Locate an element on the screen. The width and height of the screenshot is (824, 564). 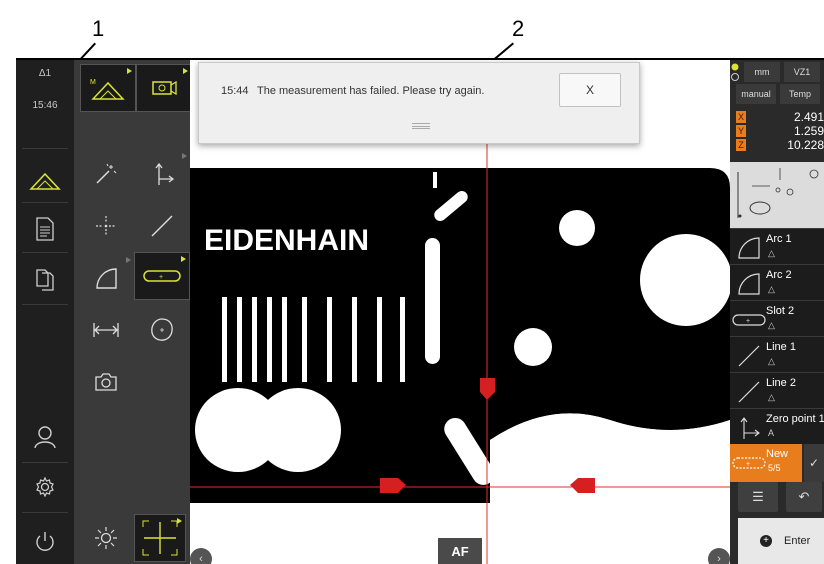
menu-files-button is located at coordinates (45, 279).